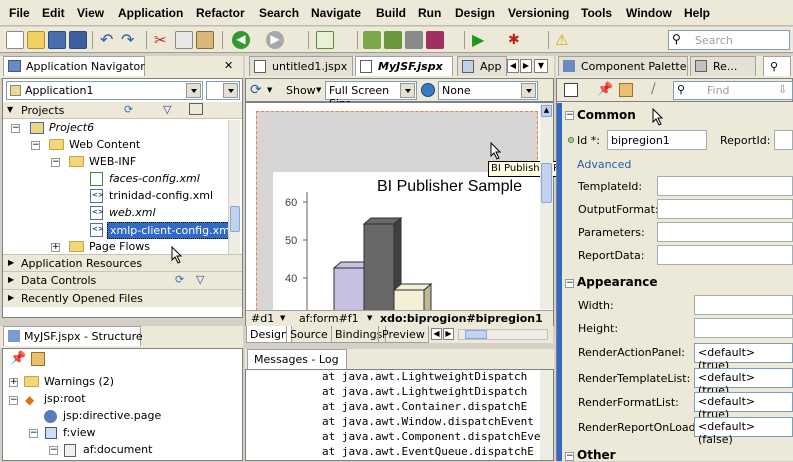 This screenshot has height=462, width=793. I want to click on select-icon, so click(571, 90).